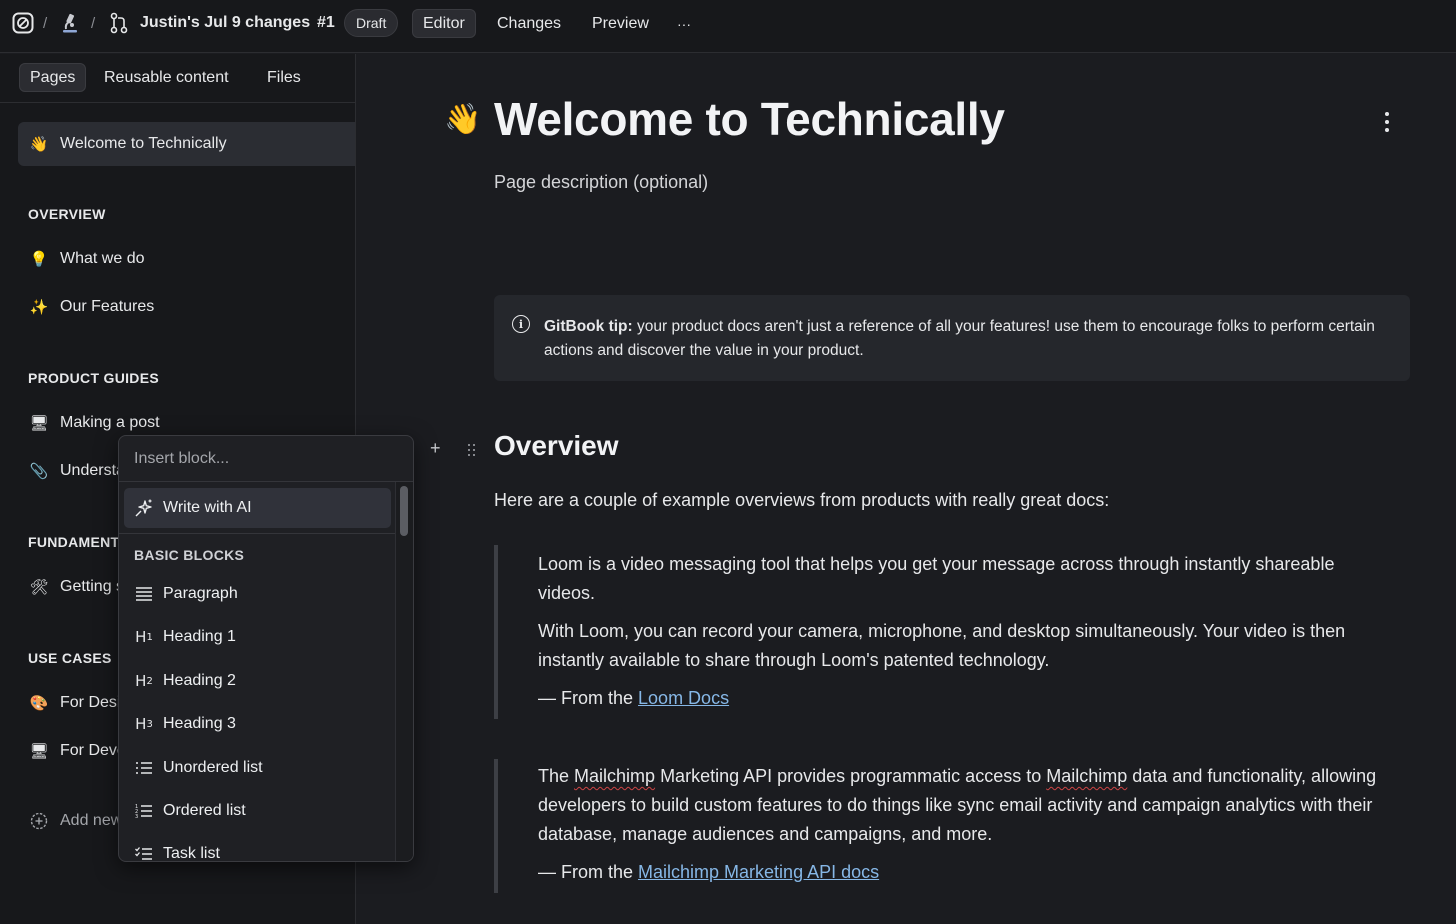 The width and height of the screenshot is (1456, 924). I want to click on lightbulb-icon: 💡, so click(39, 259).